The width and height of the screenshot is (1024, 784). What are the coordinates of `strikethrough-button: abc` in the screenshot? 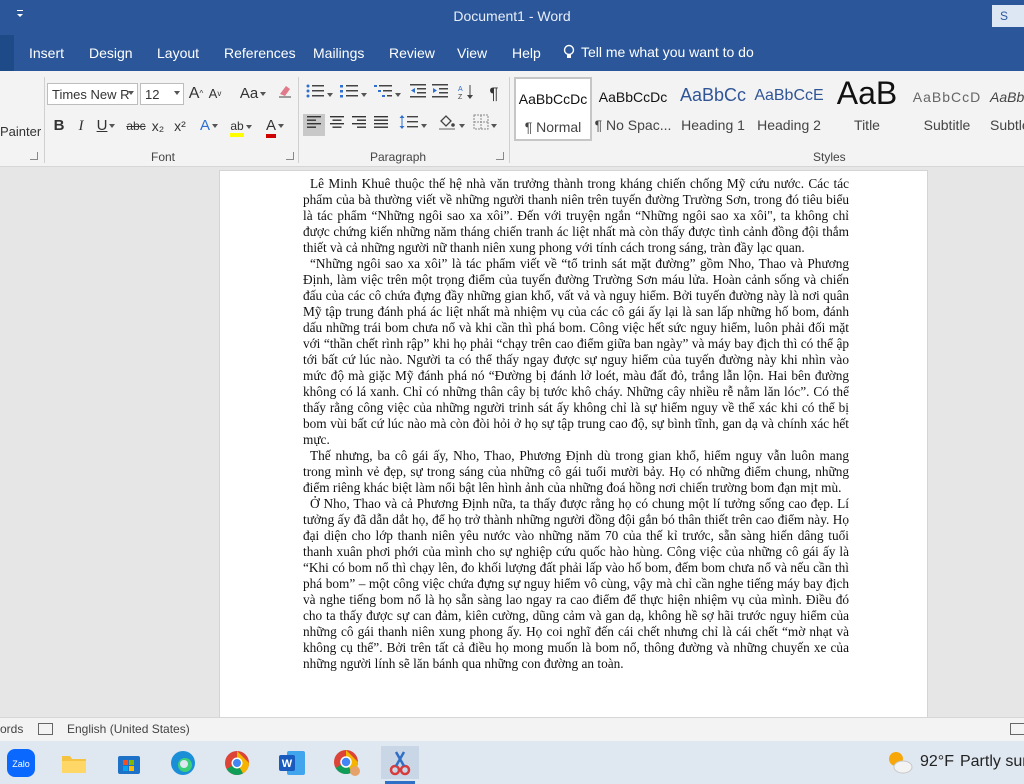 It's located at (136, 126).